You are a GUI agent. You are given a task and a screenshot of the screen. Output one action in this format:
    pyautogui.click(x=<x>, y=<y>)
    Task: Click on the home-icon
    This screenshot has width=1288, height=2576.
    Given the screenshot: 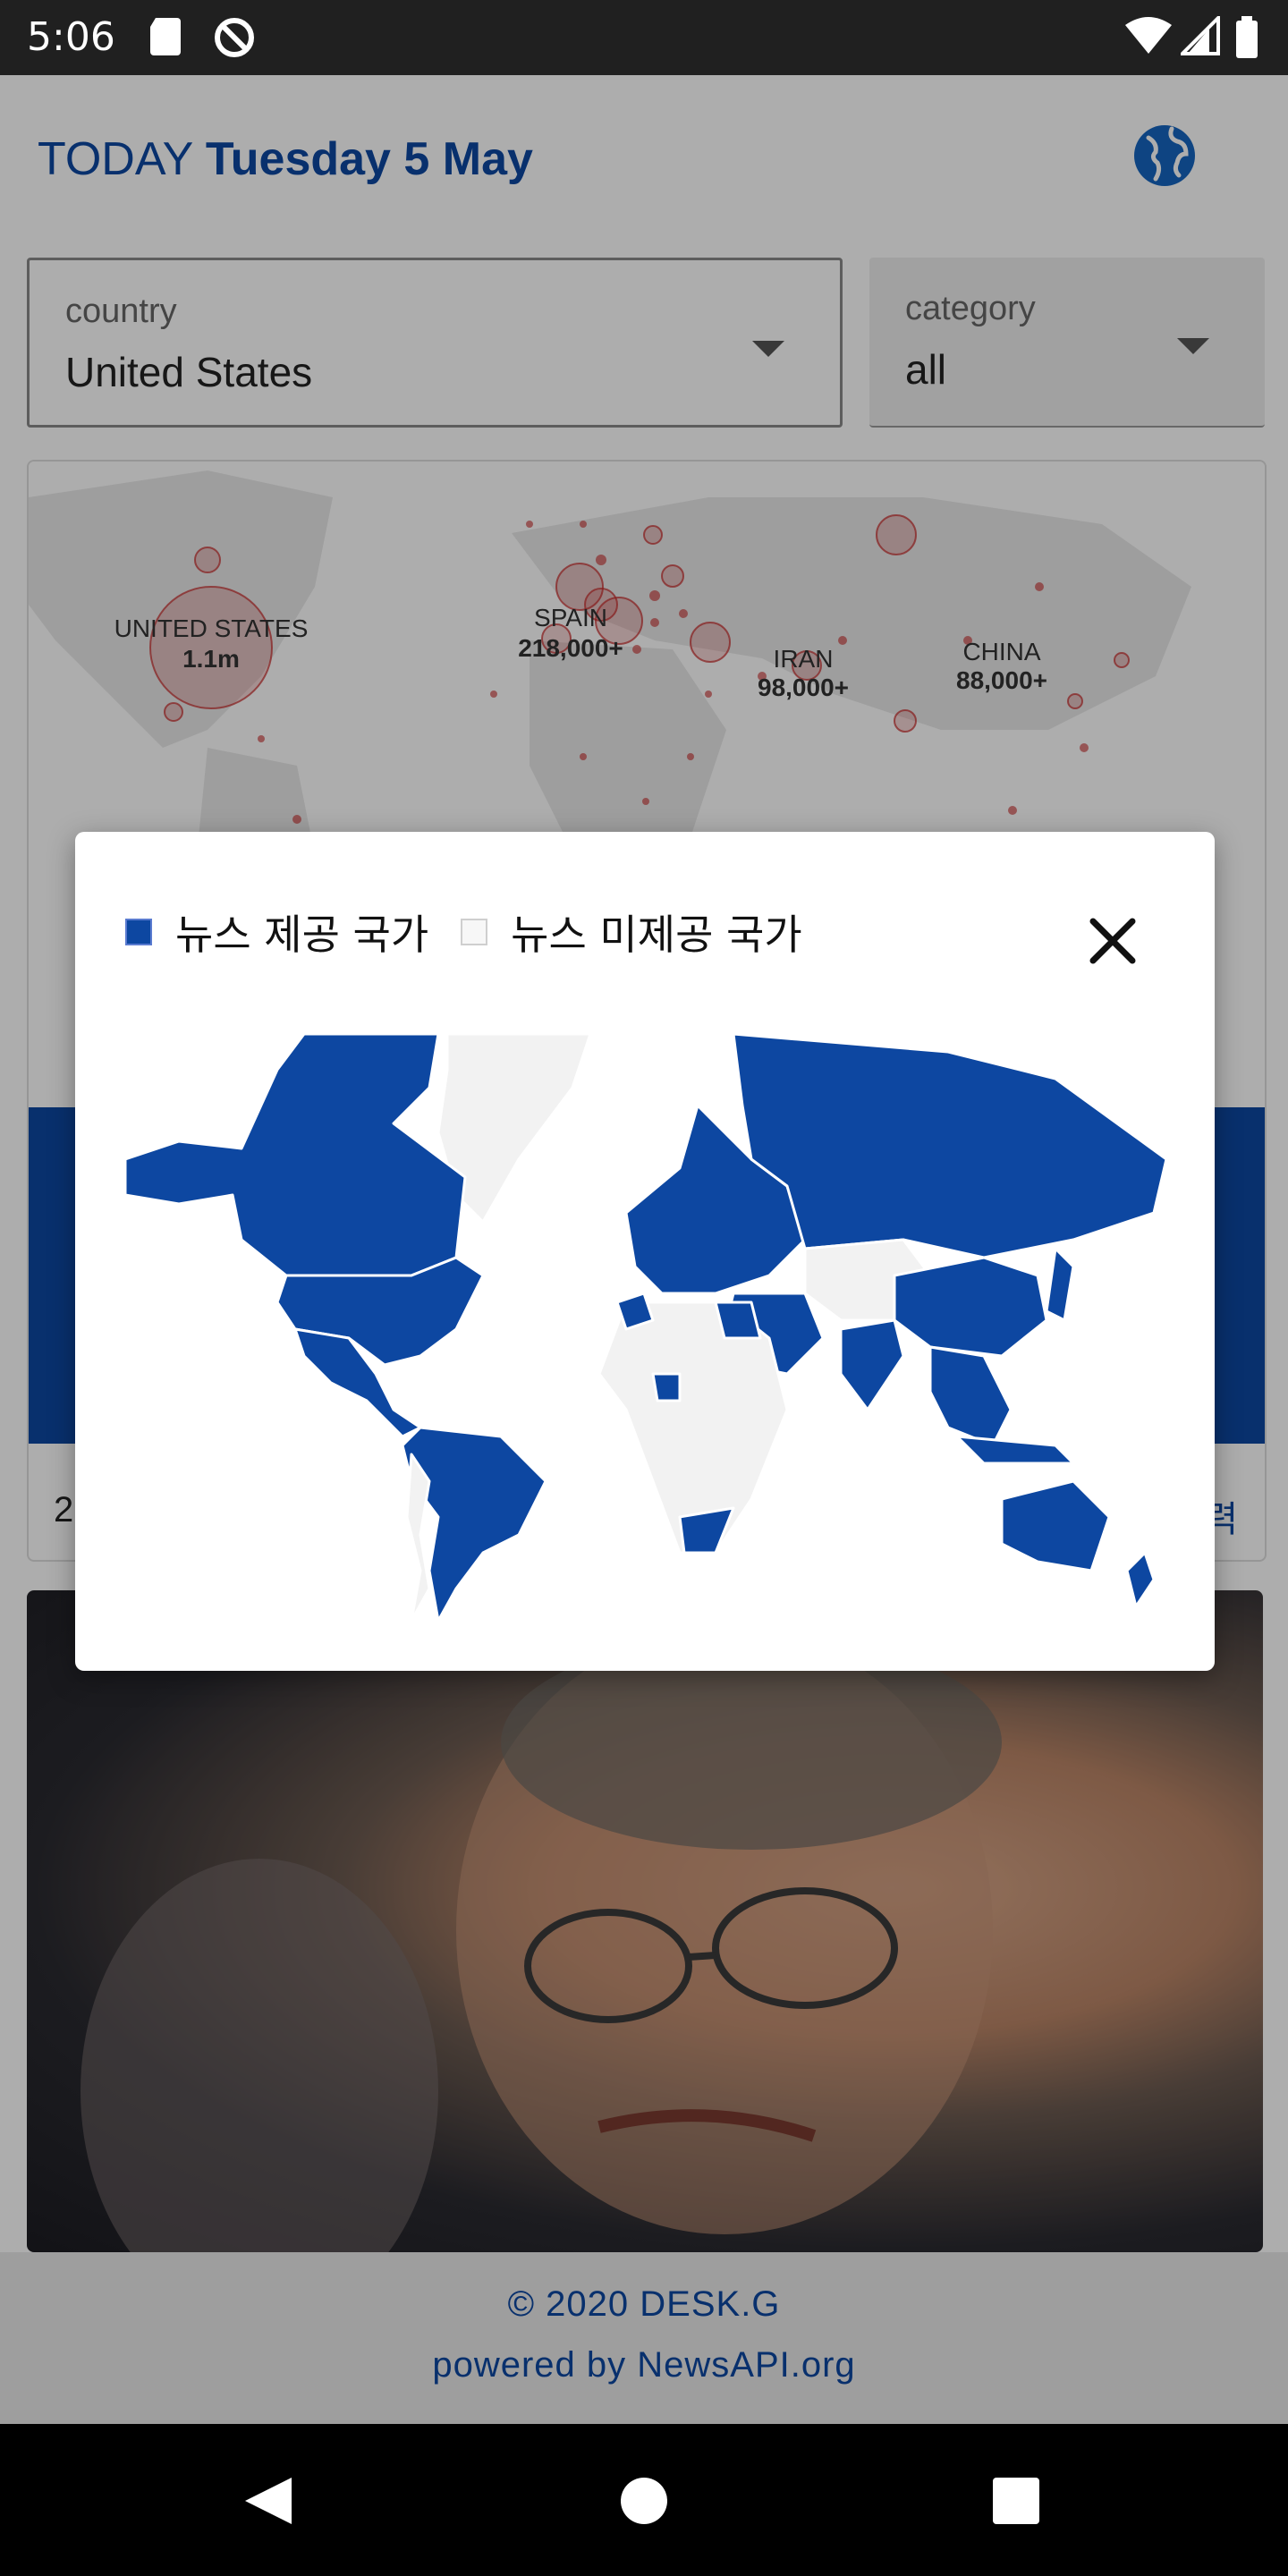 What is the action you would take?
    pyautogui.click(x=644, y=2500)
    